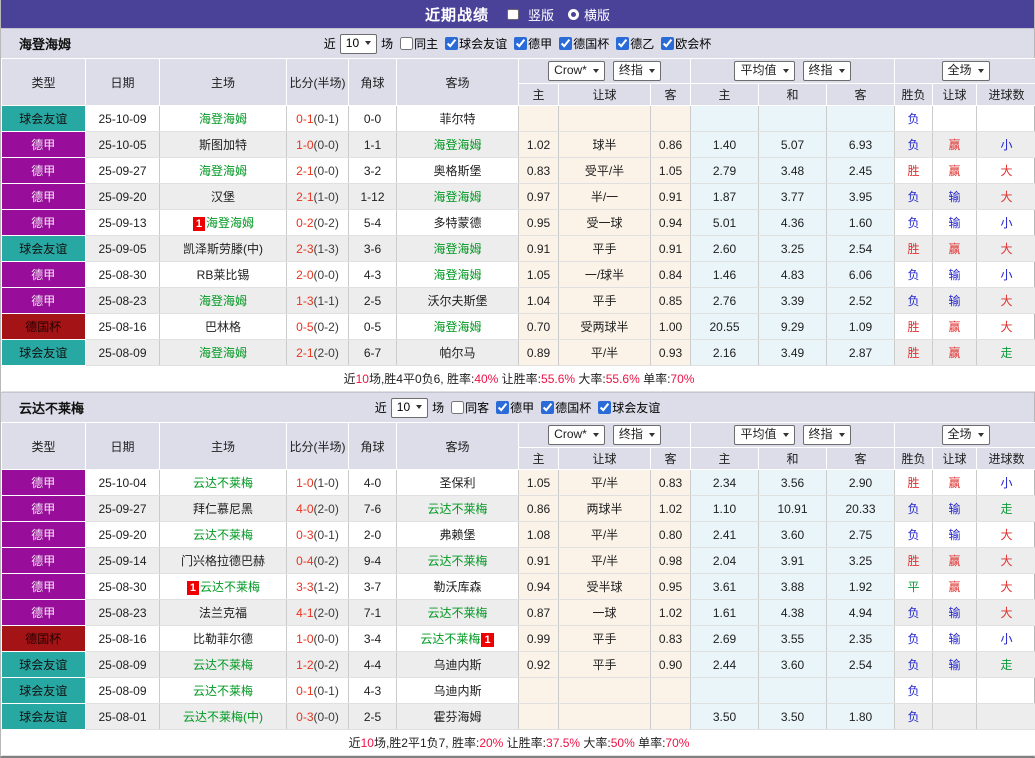 This screenshot has height=758, width=1035. Describe the element at coordinates (539, 535) in the screenshot. I see `handicap-home-odds-cell: 1.08` at that location.